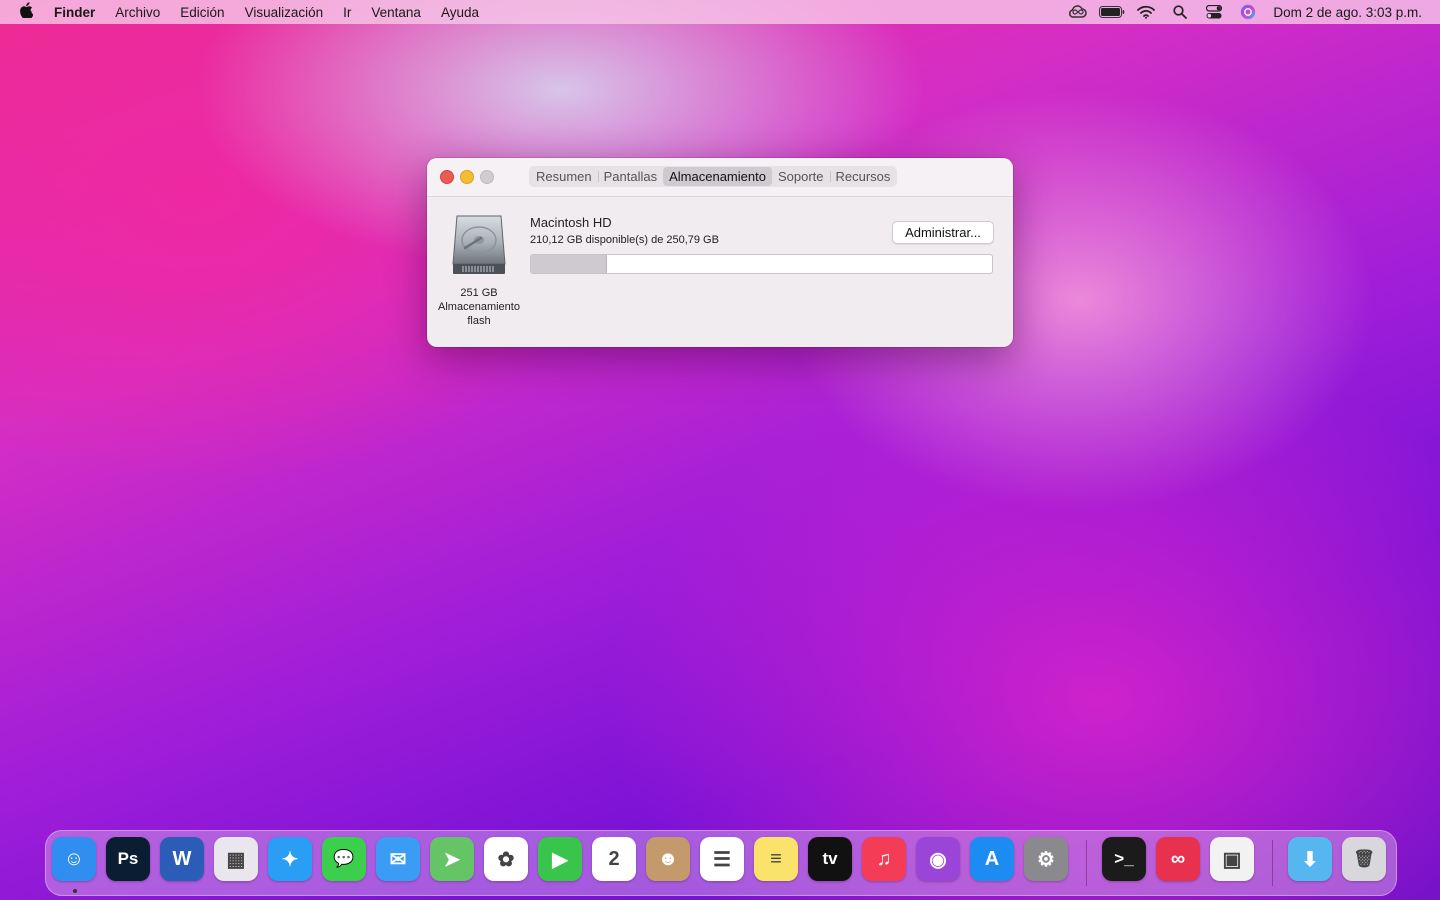 This screenshot has width=1440, height=900. What do you see at coordinates (1232, 859) in the screenshot?
I see `system-info-icon: ▣` at bounding box center [1232, 859].